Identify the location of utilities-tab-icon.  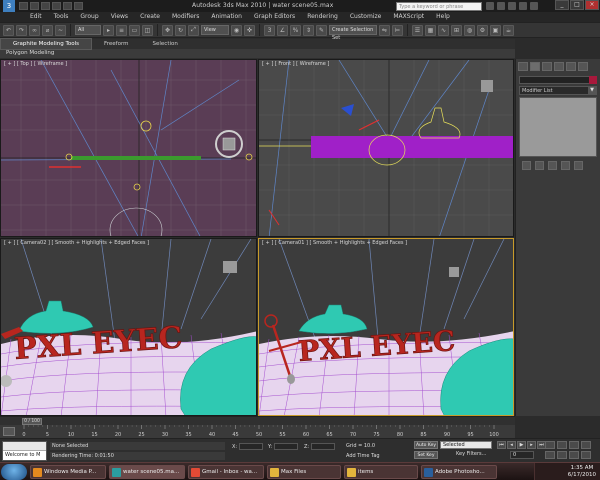
(583, 66).